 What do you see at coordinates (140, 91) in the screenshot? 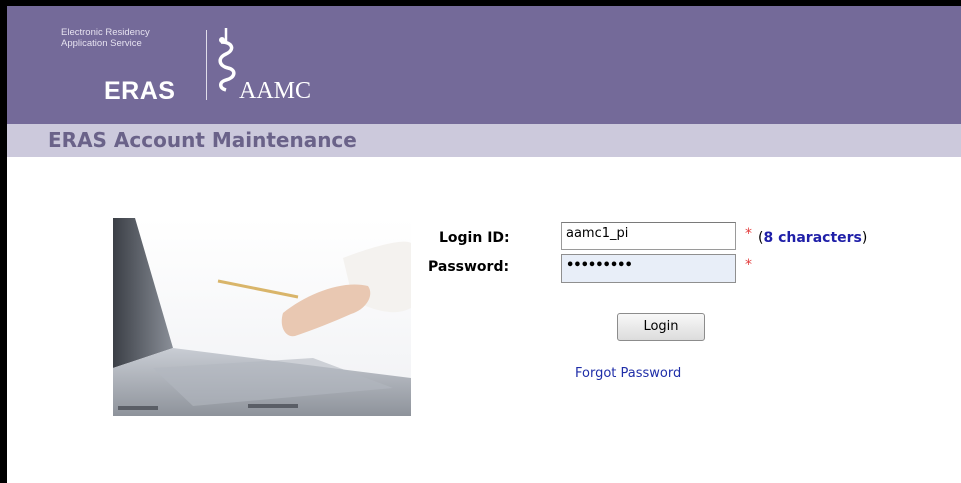
I see `eras-logo: ERAS` at bounding box center [140, 91].